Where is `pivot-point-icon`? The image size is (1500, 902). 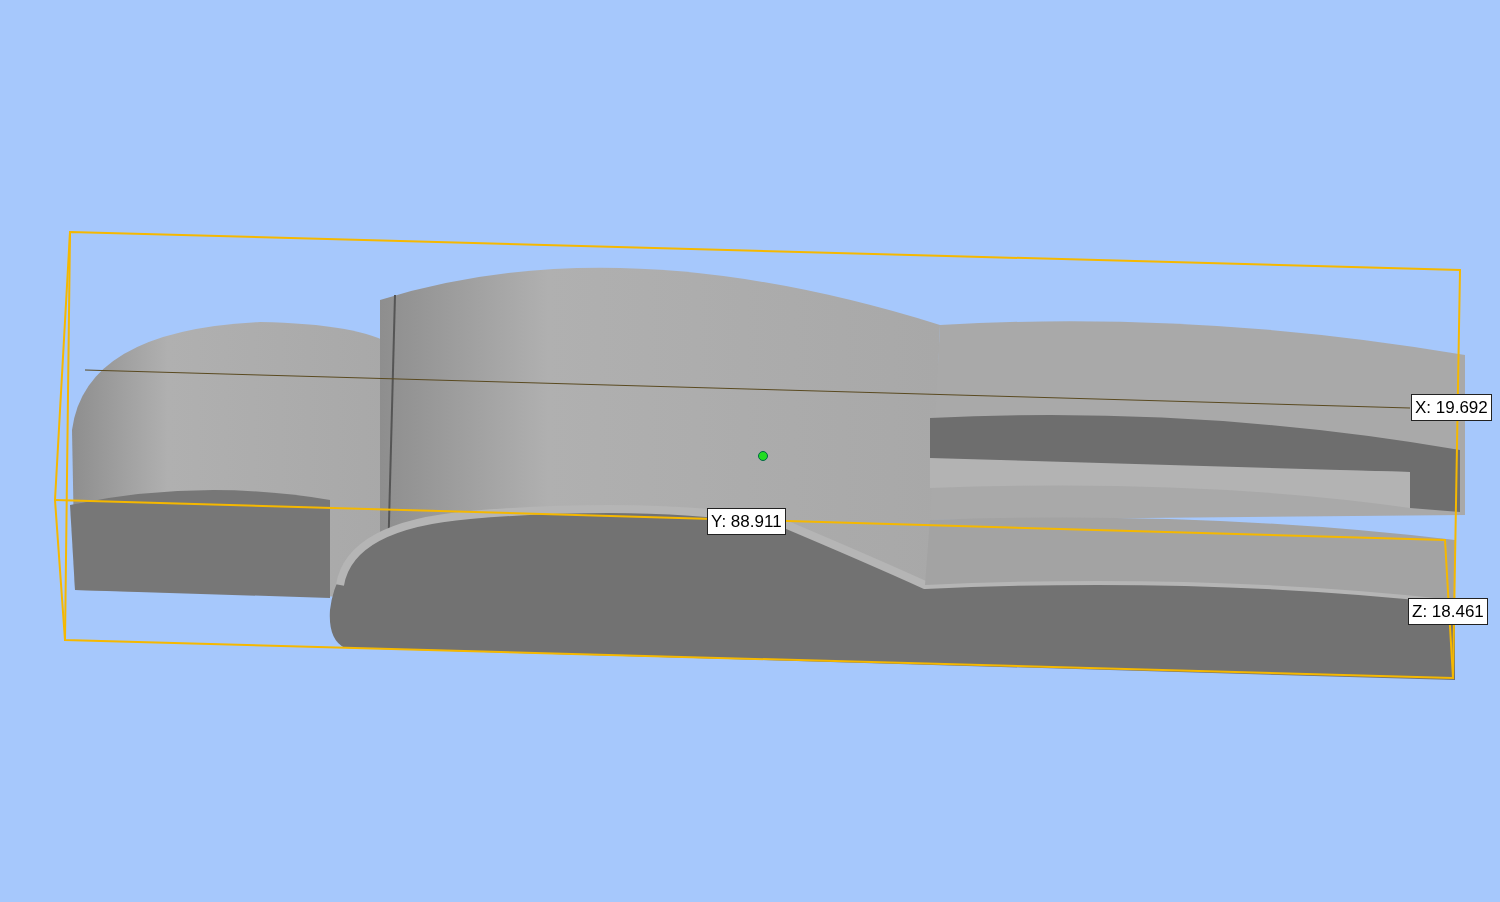 pivot-point-icon is located at coordinates (763, 456).